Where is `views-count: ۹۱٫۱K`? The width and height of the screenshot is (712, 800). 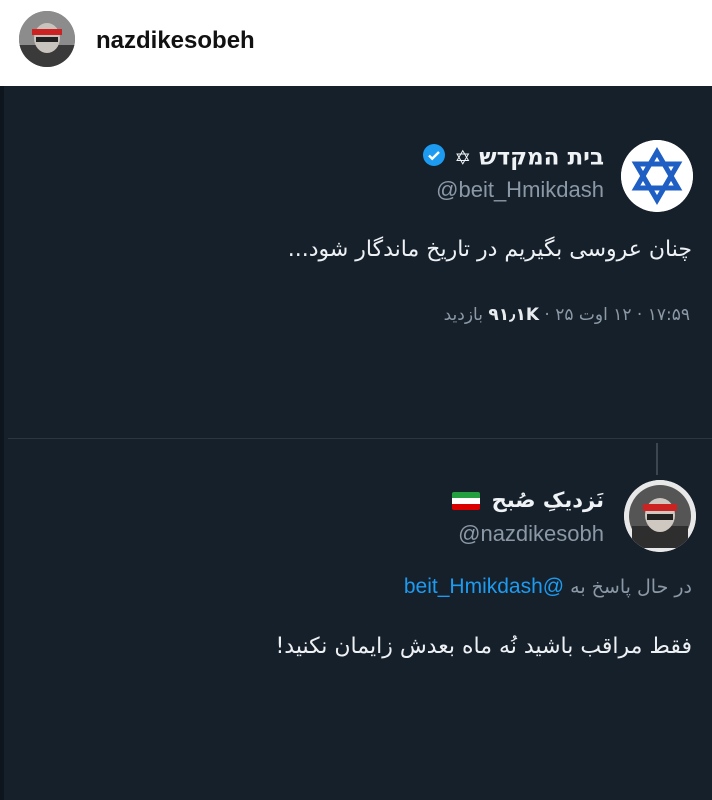 views-count: ۹۱٫۱K is located at coordinates (514, 315).